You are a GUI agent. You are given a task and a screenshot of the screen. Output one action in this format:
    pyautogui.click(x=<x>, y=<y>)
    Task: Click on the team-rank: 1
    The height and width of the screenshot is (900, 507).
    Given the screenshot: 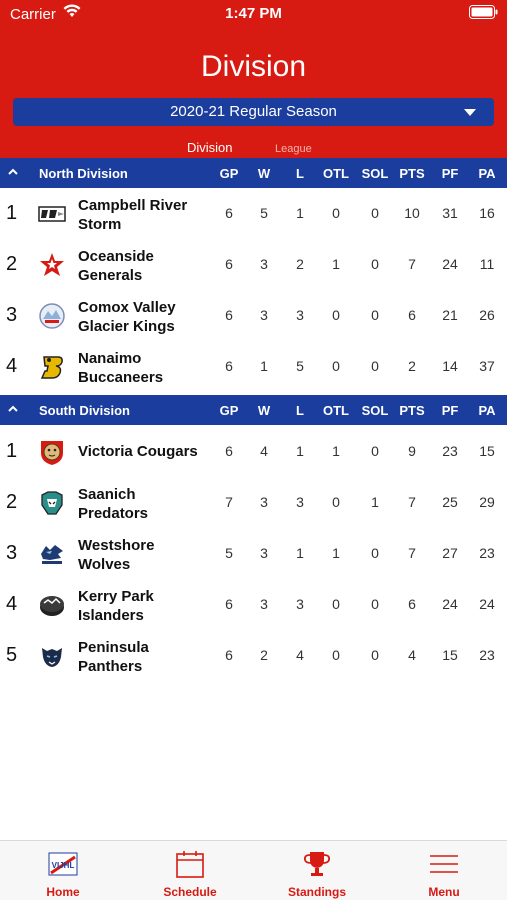 What is the action you would take?
    pyautogui.click(x=12, y=213)
    